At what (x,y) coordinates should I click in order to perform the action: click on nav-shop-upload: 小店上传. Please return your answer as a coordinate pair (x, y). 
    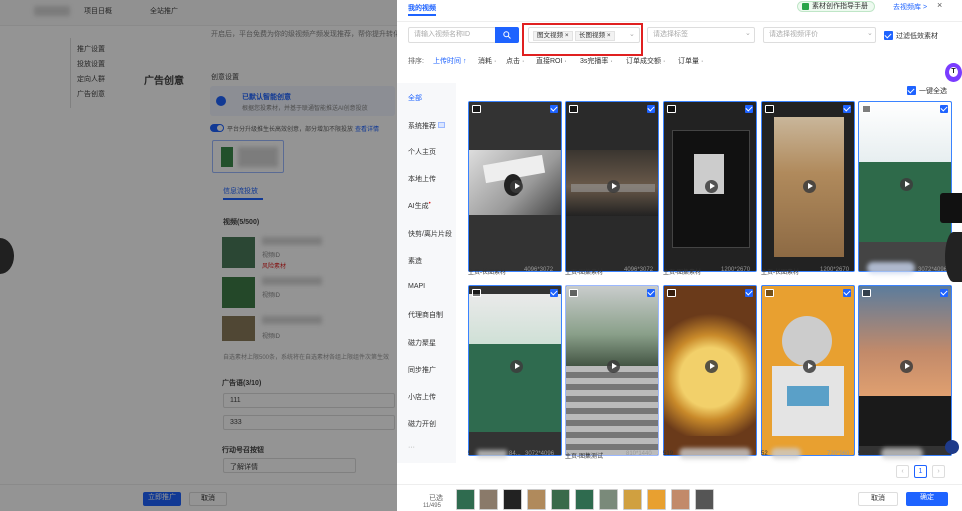
    Looking at the image, I should click on (422, 397).